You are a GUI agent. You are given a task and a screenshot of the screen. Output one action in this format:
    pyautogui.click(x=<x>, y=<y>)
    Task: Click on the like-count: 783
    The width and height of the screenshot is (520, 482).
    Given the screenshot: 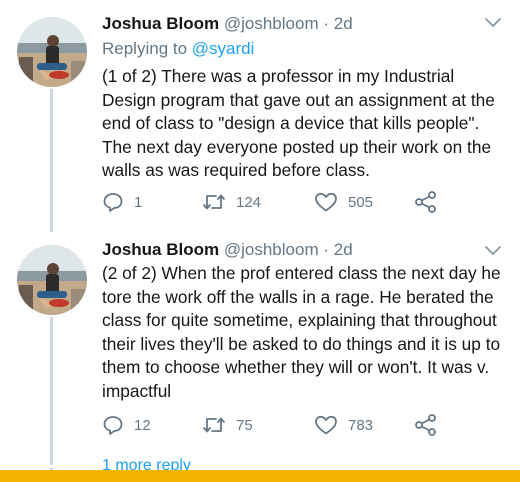 What is the action you would take?
    pyautogui.click(x=361, y=425)
    